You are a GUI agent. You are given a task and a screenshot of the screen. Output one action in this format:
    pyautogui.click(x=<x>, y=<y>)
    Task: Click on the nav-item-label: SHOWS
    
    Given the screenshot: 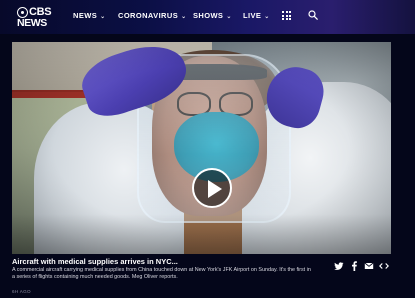 What is the action you would take?
    pyautogui.click(x=208, y=15)
    